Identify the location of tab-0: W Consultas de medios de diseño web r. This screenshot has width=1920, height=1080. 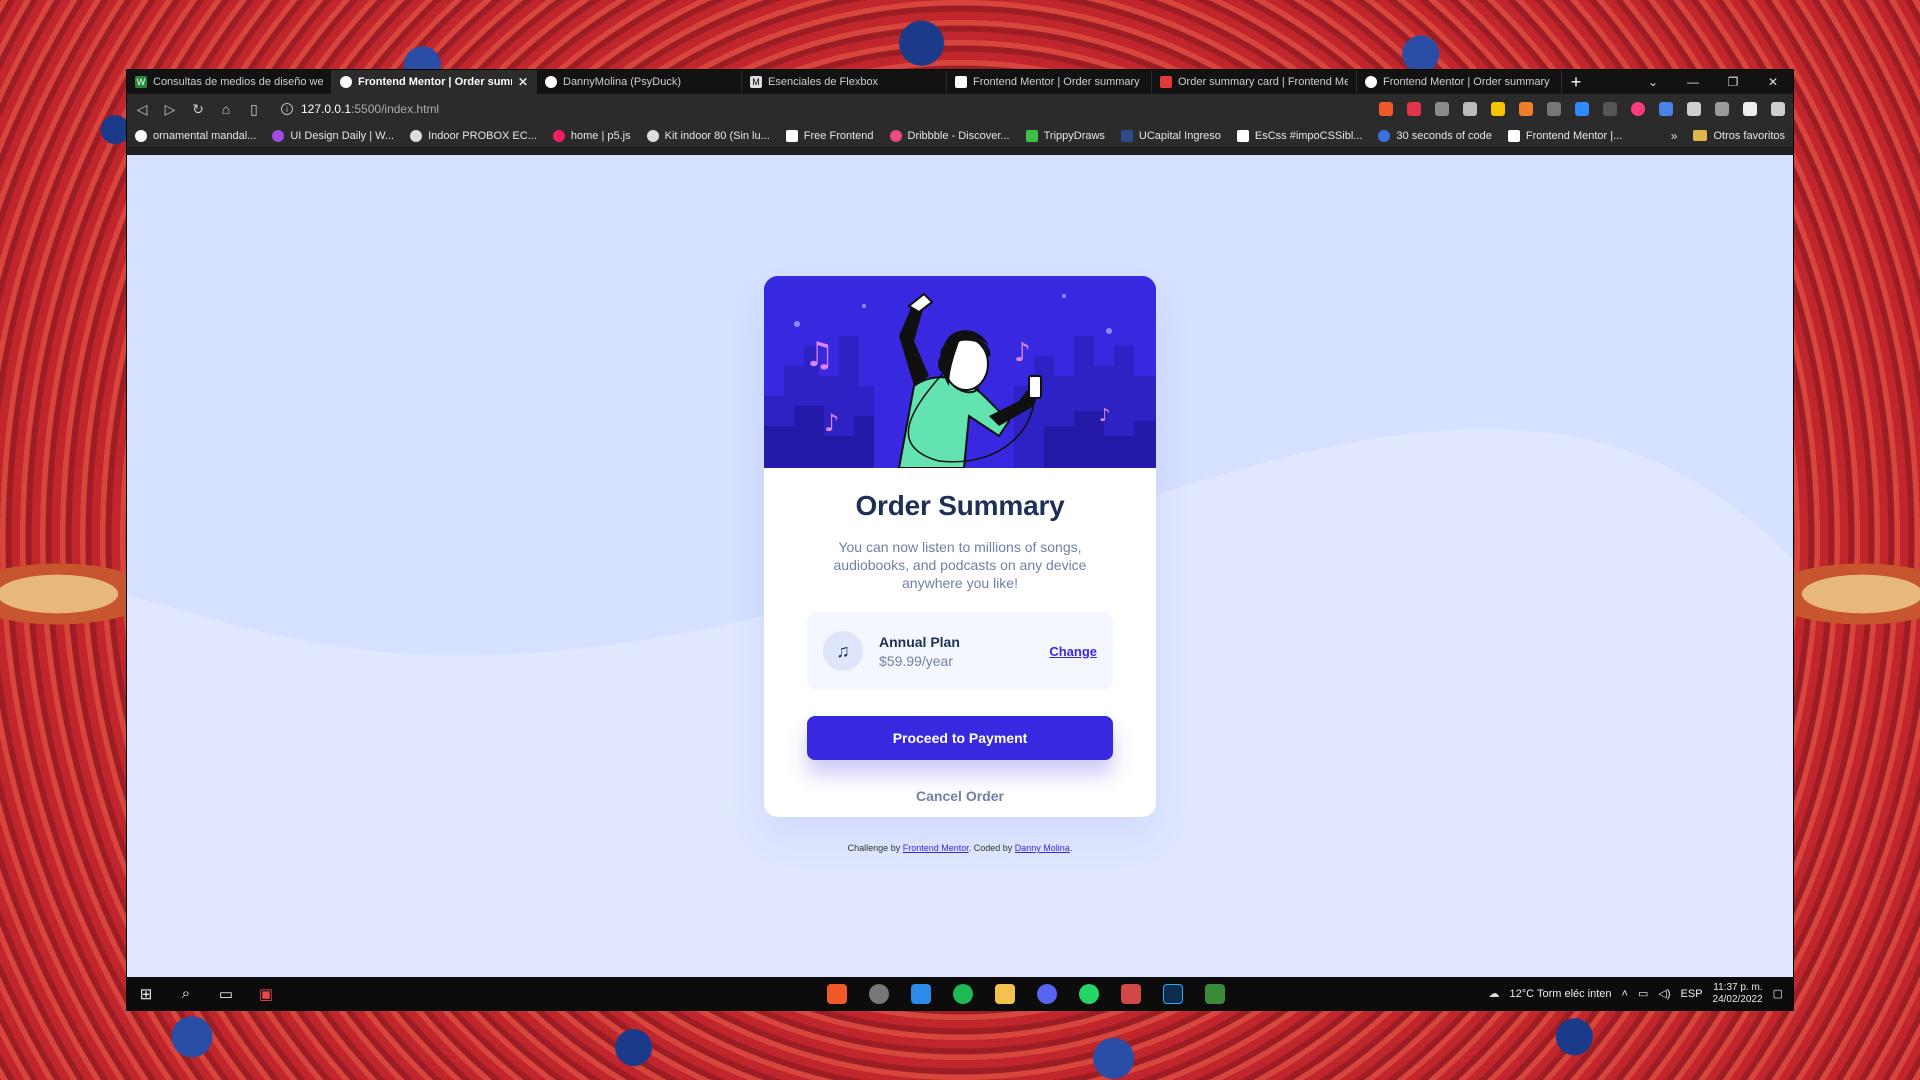
(229, 82).